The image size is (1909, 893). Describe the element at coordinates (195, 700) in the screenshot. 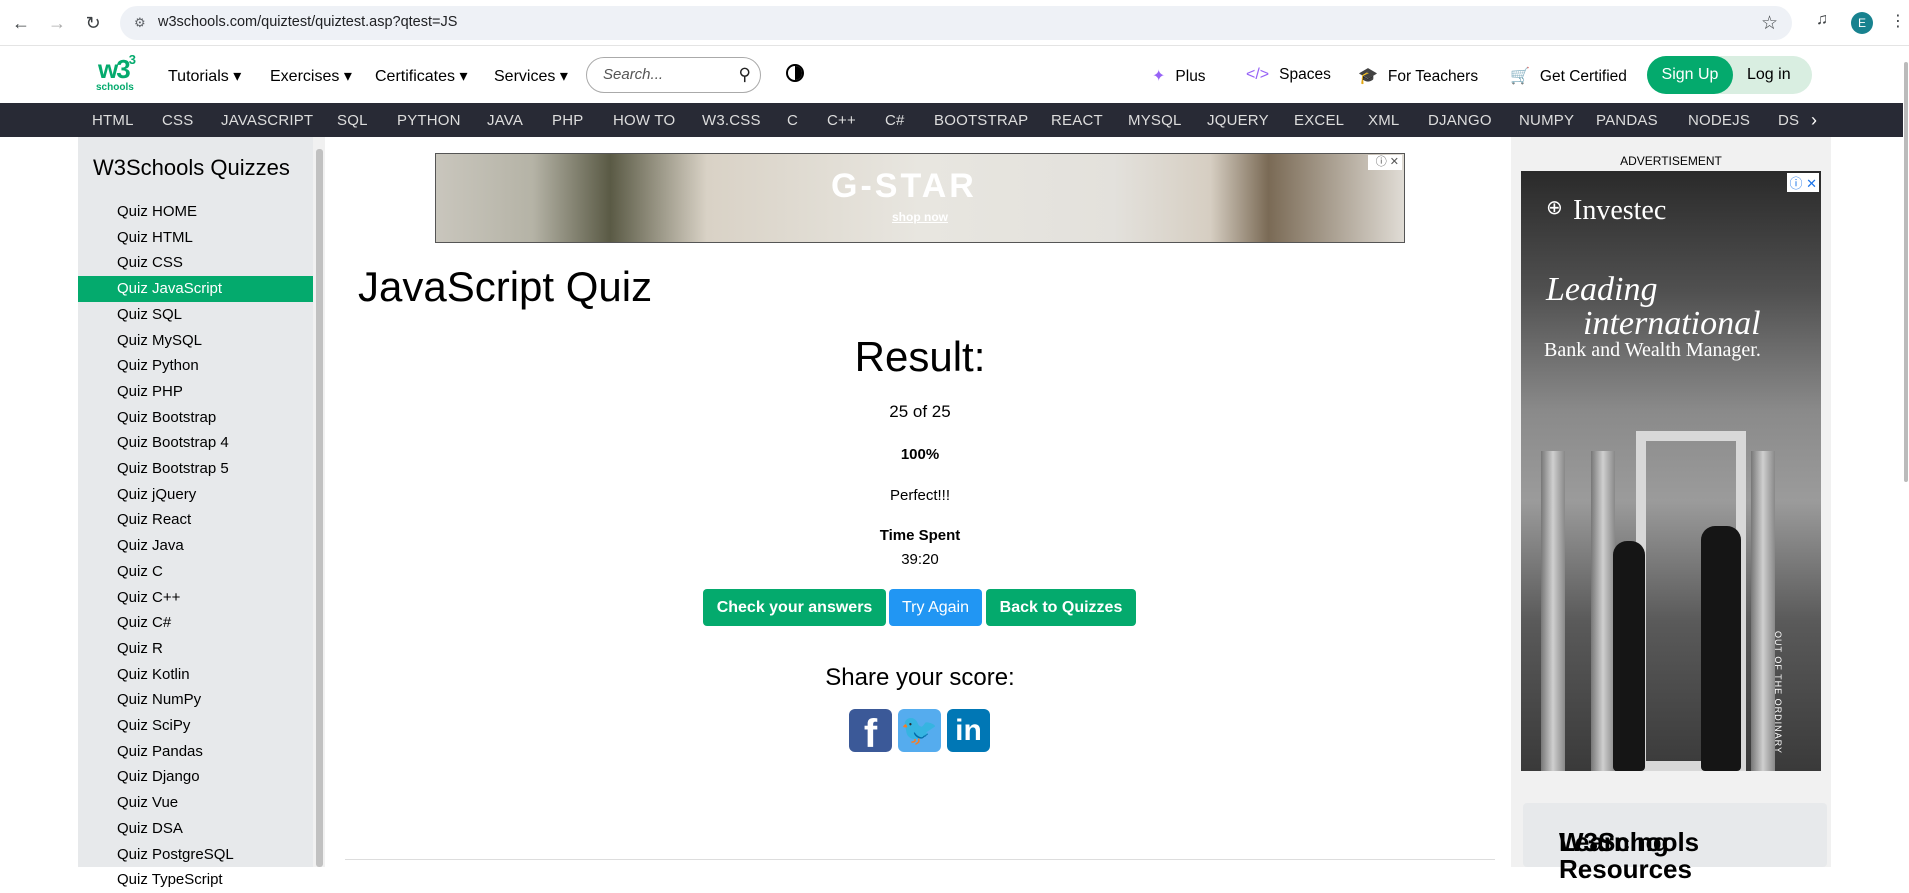

I see `sidebar-item: Quiz NumPy` at that location.